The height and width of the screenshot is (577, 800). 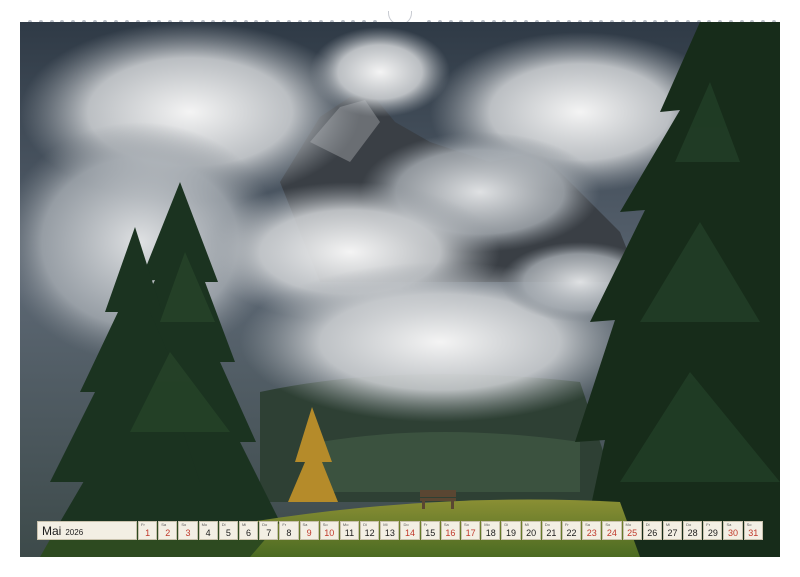 What do you see at coordinates (652, 533) in the screenshot?
I see `day-number: 26` at bounding box center [652, 533].